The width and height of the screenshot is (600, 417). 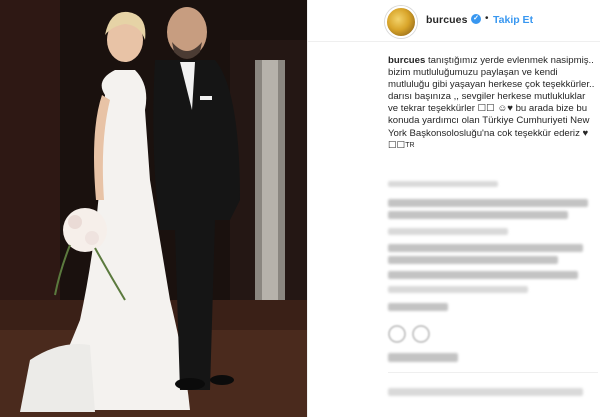 I want to click on header-username: burcues, so click(x=447, y=20).